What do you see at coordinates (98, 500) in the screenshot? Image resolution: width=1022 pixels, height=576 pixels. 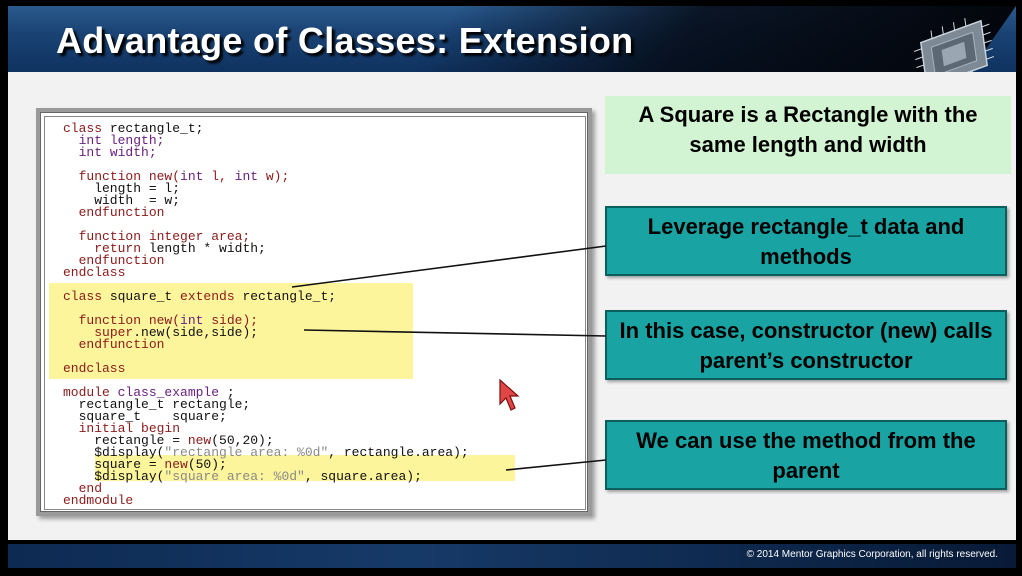 I see `code-token: endmodule` at bounding box center [98, 500].